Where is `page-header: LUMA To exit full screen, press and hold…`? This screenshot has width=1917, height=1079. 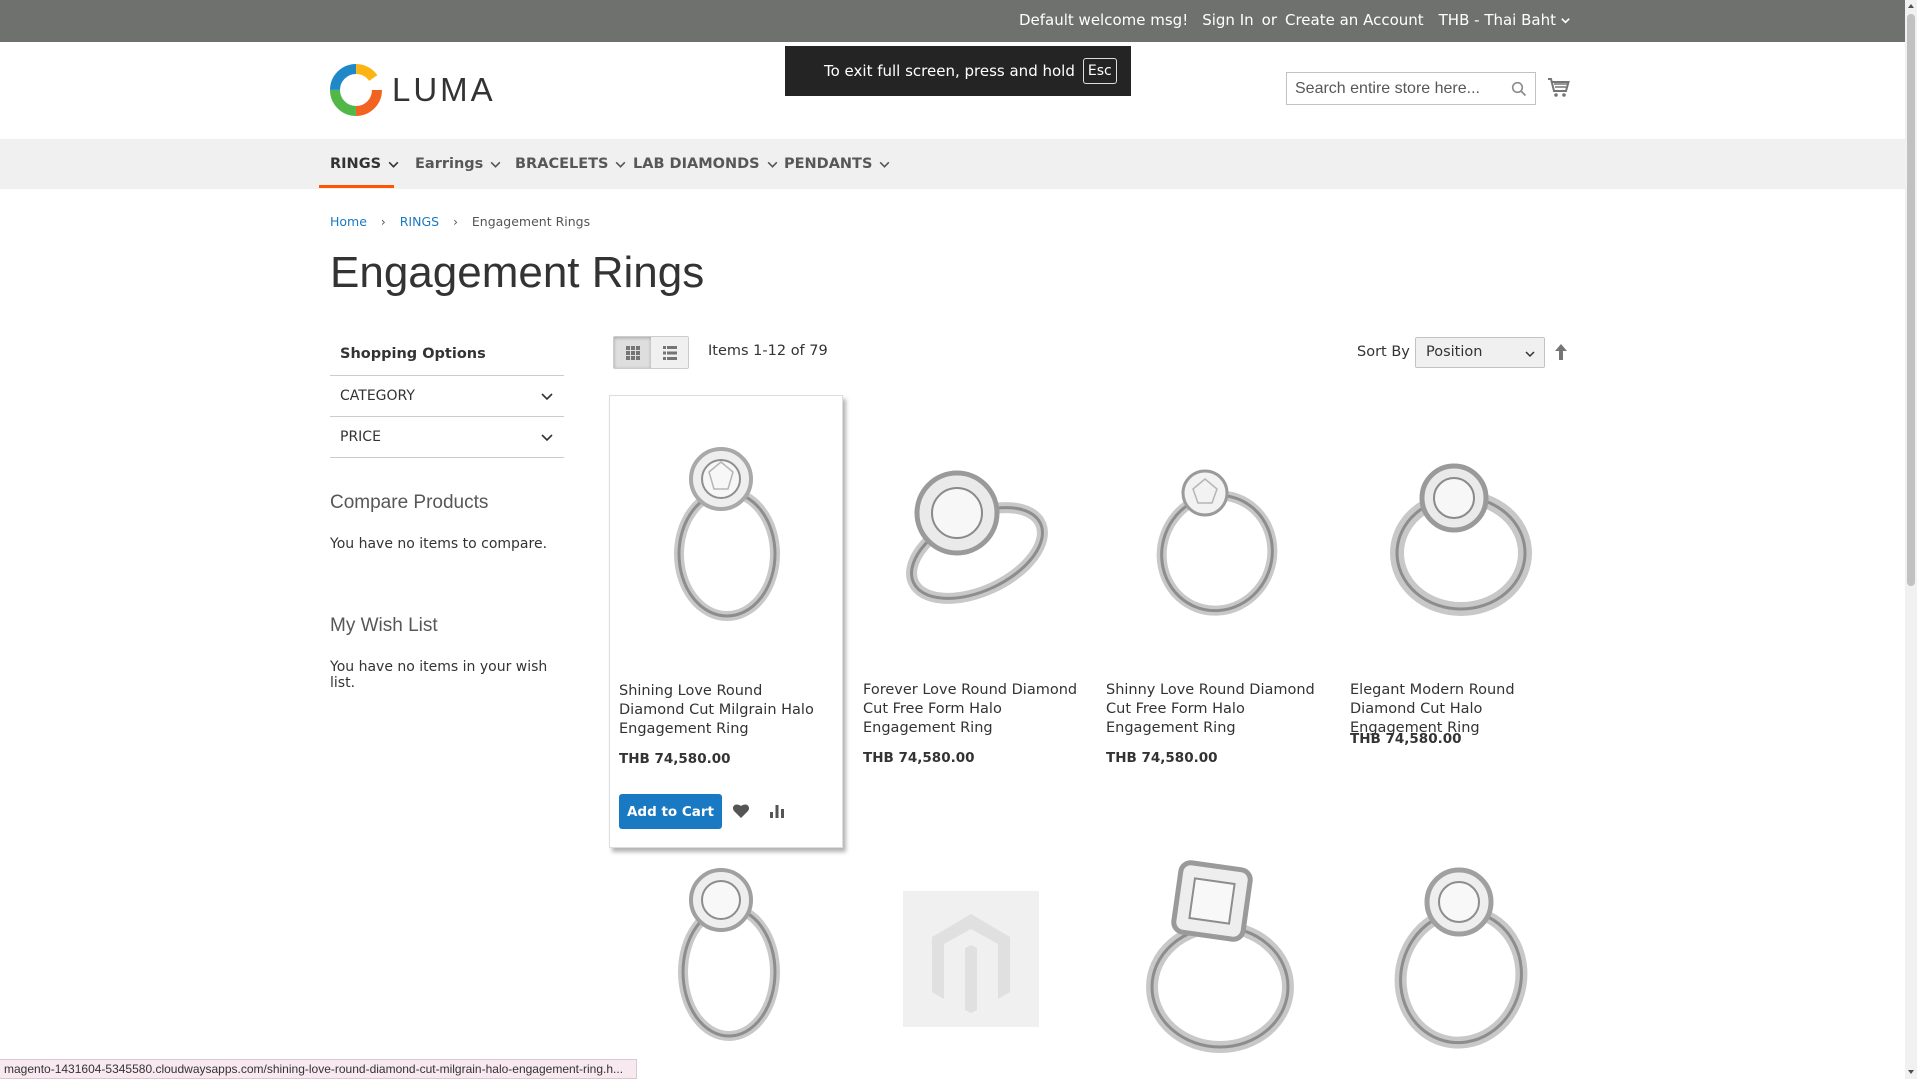 page-header: LUMA To exit full screen, press and hold… is located at coordinates (958, 90).